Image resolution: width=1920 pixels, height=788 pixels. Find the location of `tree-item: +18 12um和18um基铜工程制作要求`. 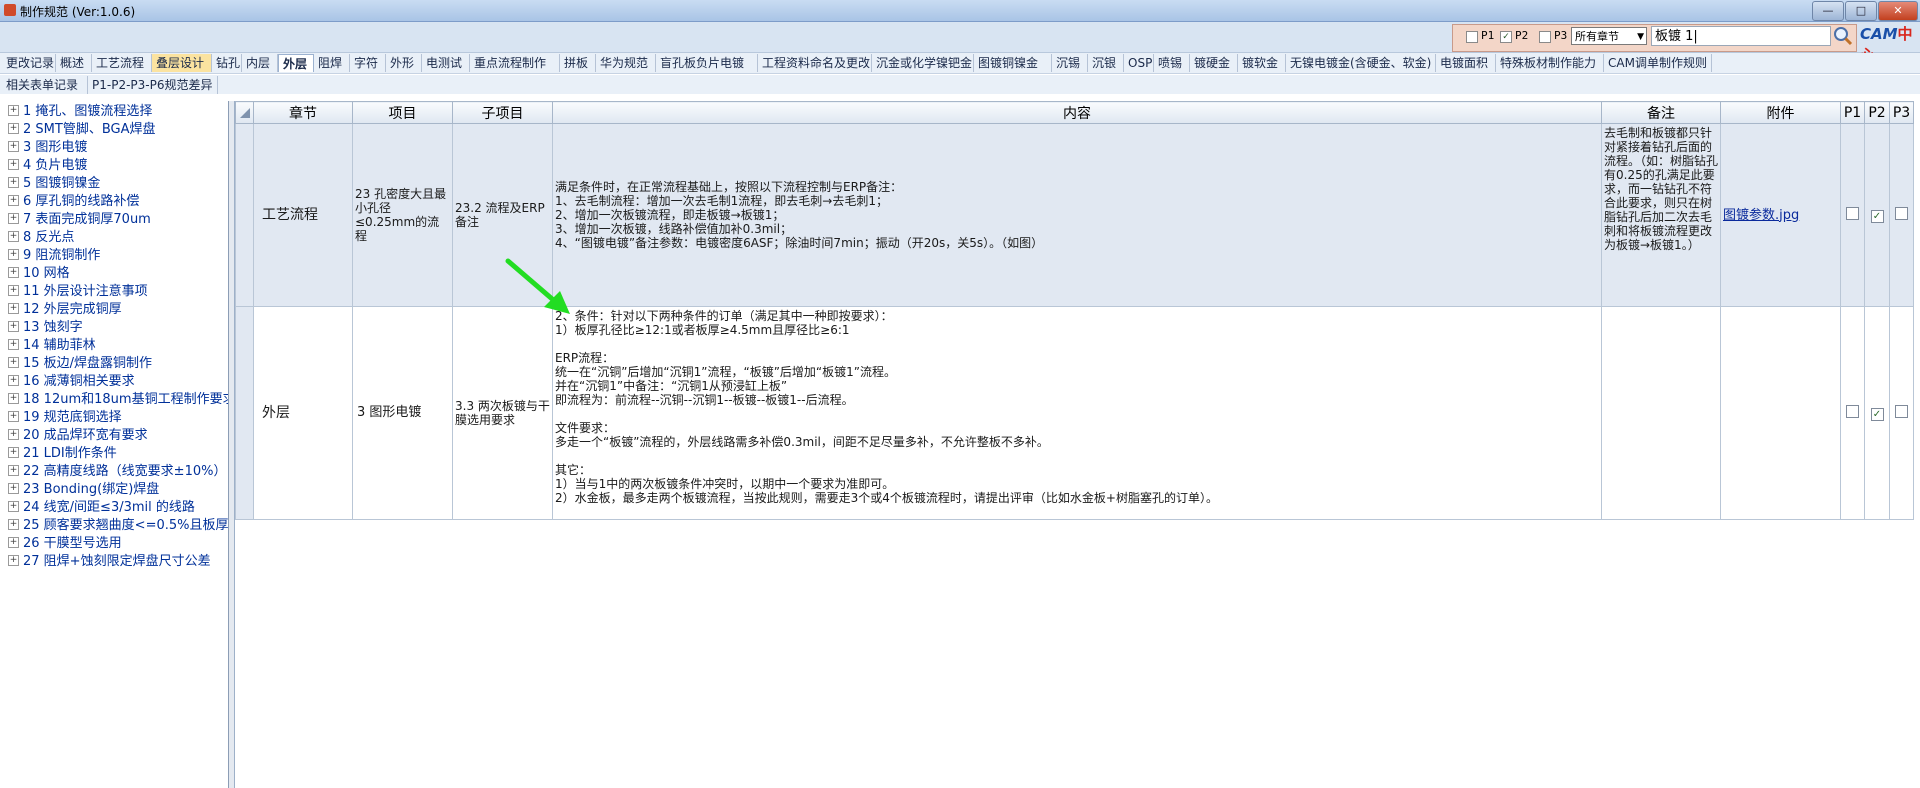

tree-item: +18 12um和18um基铜工程制作要求 is located at coordinates (118, 400).